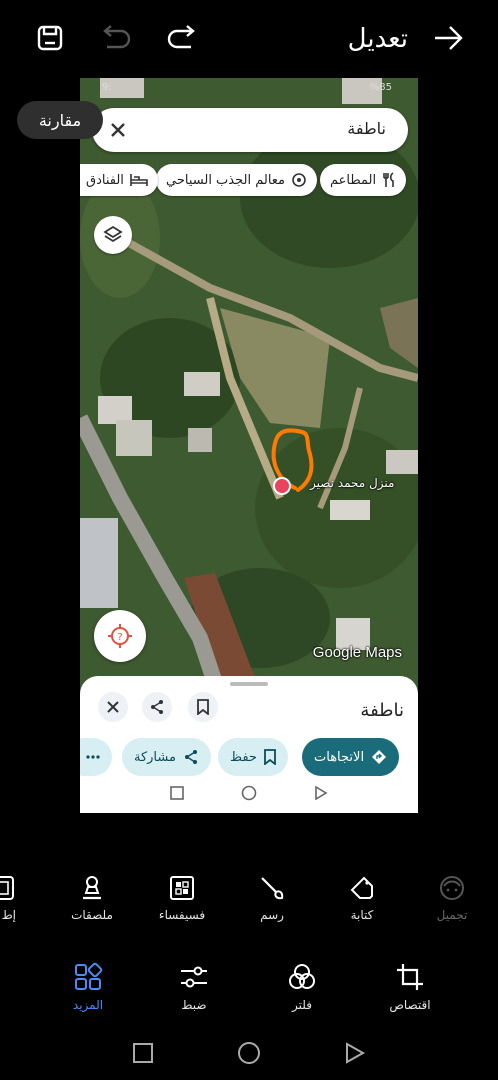  What do you see at coordinates (353, 180) in the screenshot?
I see `chip-label: المطاعم` at bounding box center [353, 180].